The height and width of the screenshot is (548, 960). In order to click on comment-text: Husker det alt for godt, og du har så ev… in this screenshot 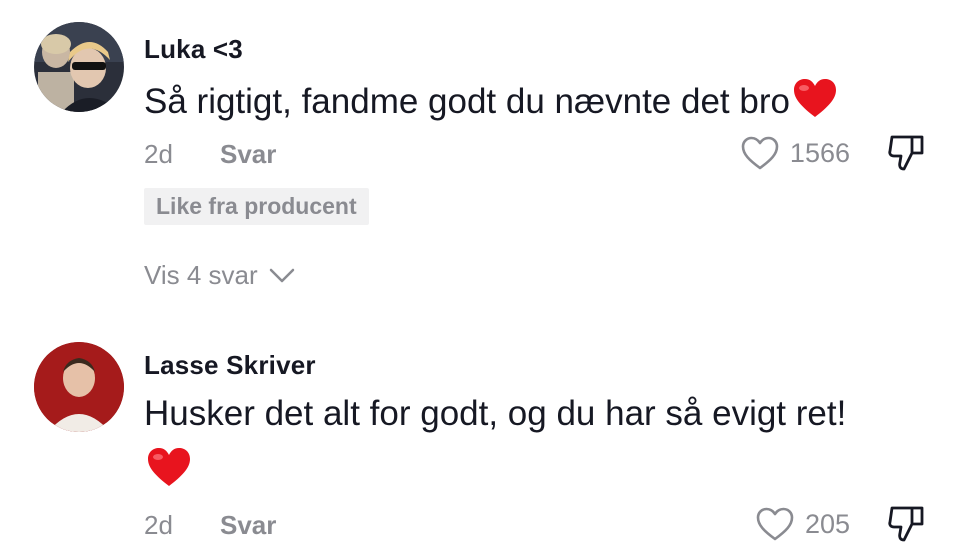, I will do `click(495, 413)`.